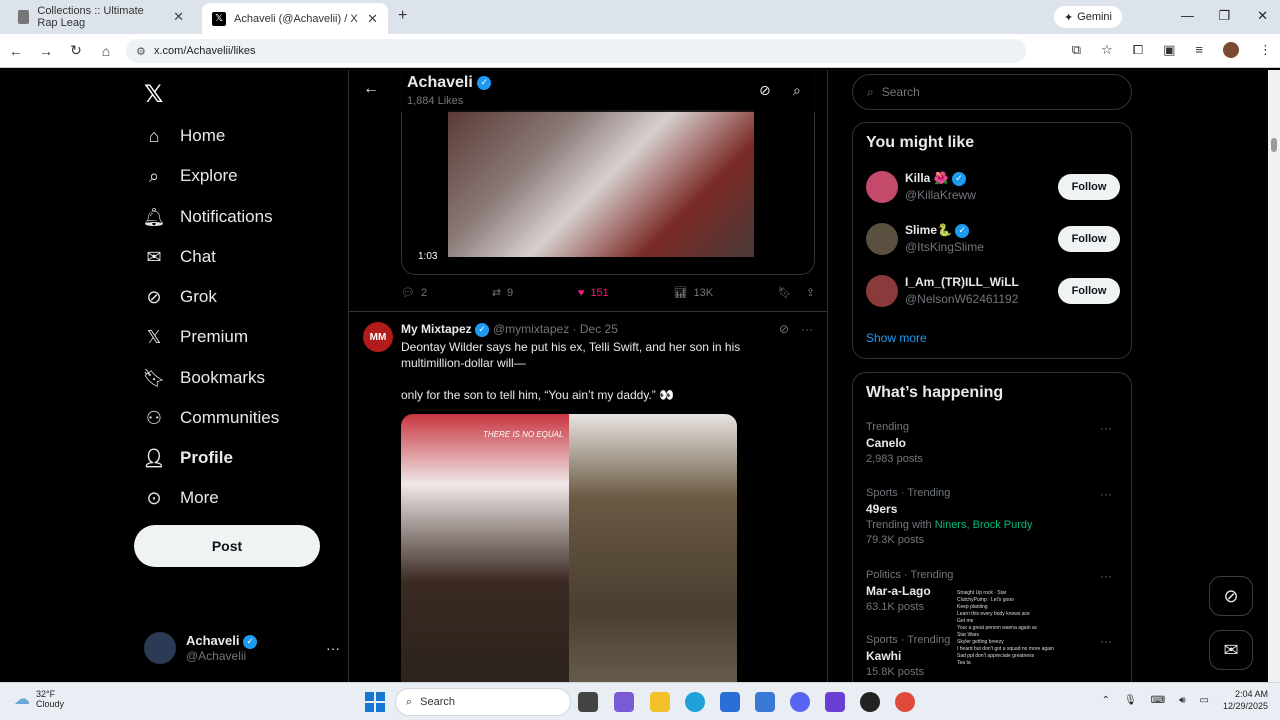 The height and width of the screenshot is (720, 1280). I want to click on volume-icon: 🔊︎, so click(1182, 700).